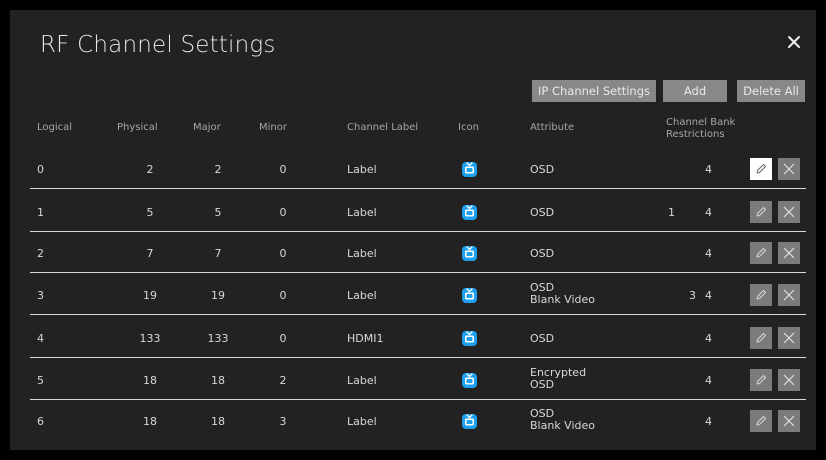  What do you see at coordinates (158, 45) in the screenshot?
I see `dialog-title: RF Channel Settings` at bounding box center [158, 45].